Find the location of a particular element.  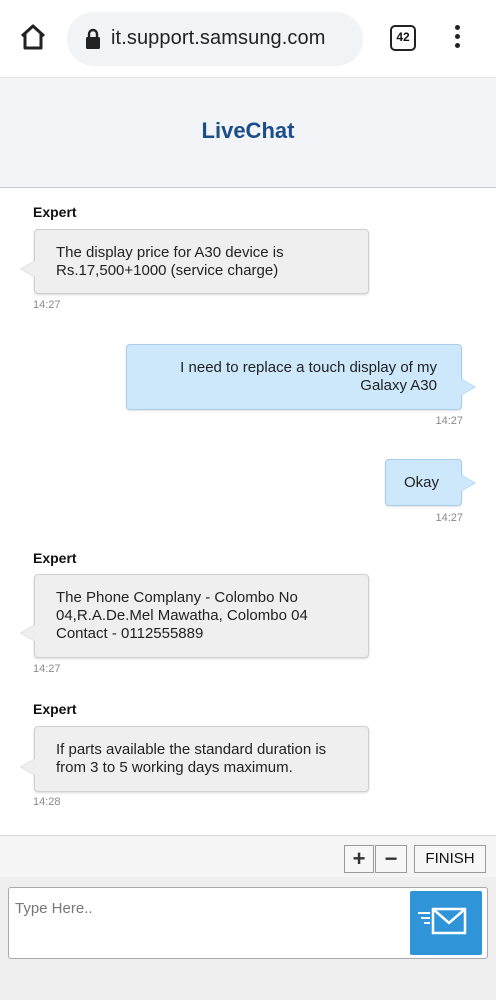

message-time: 14:28 is located at coordinates (47, 802).